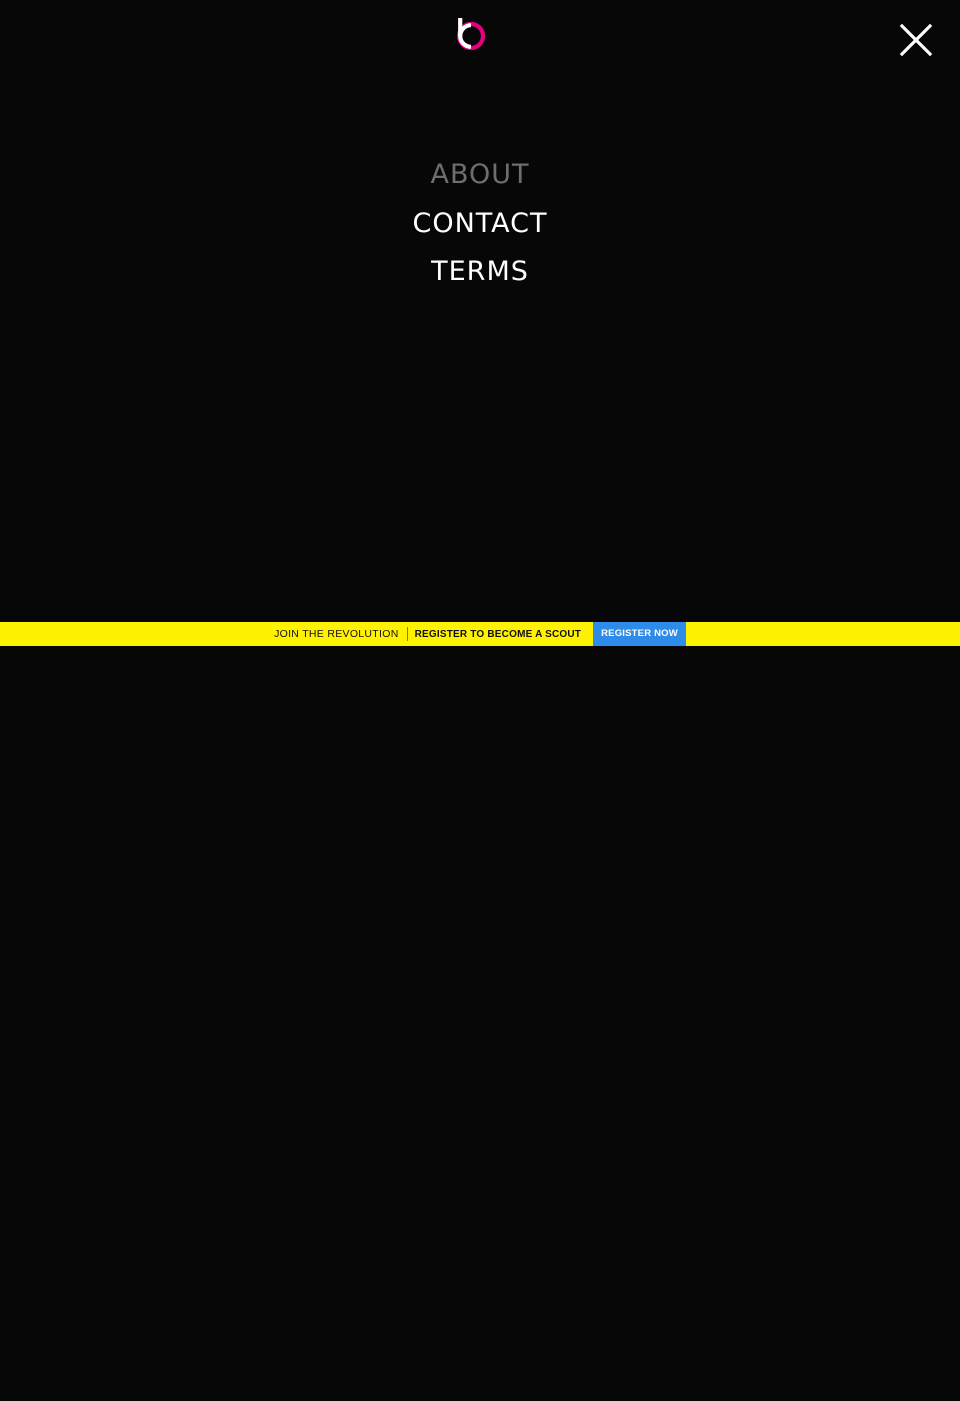 The height and width of the screenshot is (1401, 960). I want to click on brand-logo, so click(472, 35).